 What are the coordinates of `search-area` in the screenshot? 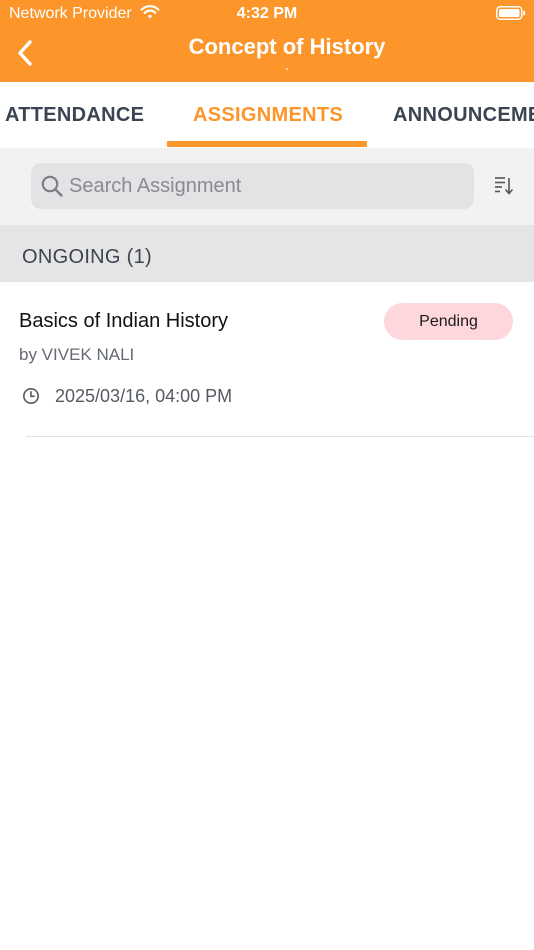 It's located at (267, 186).